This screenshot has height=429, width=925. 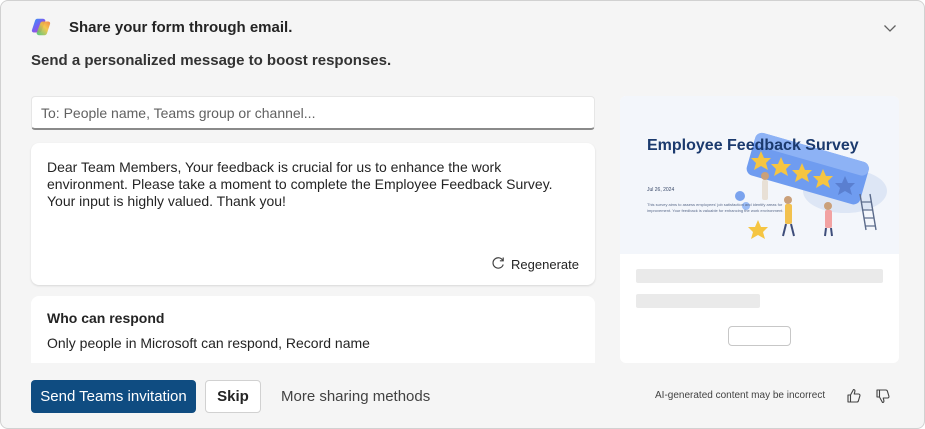 What do you see at coordinates (753, 145) in the screenshot?
I see `preview-title: Employee Feedback Survey` at bounding box center [753, 145].